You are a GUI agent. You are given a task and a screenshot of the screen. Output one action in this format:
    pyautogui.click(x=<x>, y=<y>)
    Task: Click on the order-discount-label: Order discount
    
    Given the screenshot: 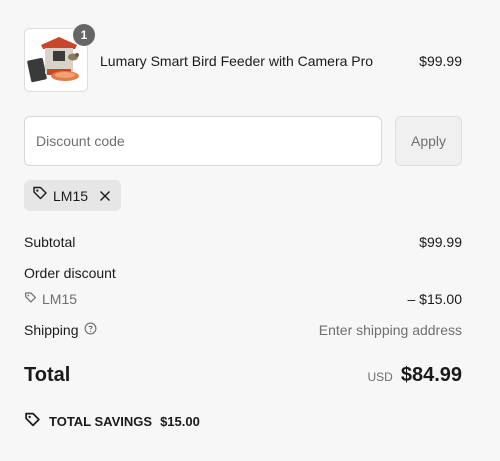 What is the action you would take?
    pyautogui.click(x=70, y=273)
    